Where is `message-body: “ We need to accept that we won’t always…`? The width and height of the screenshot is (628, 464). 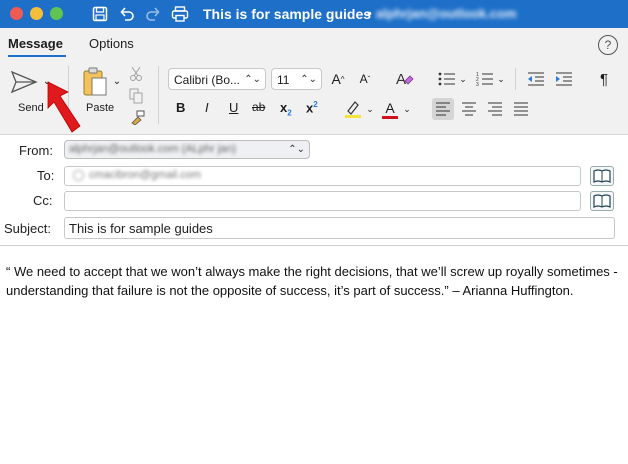
message-body: “ We need to accept that we won’t always… is located at coordinates (312, 281).